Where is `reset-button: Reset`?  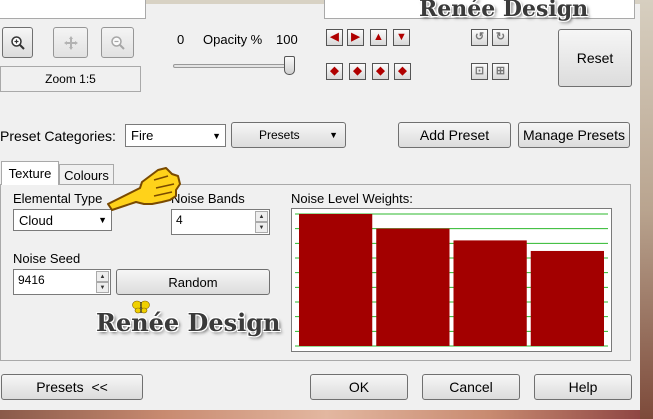 reset-button: Reset is located at coordinates (595, 58).